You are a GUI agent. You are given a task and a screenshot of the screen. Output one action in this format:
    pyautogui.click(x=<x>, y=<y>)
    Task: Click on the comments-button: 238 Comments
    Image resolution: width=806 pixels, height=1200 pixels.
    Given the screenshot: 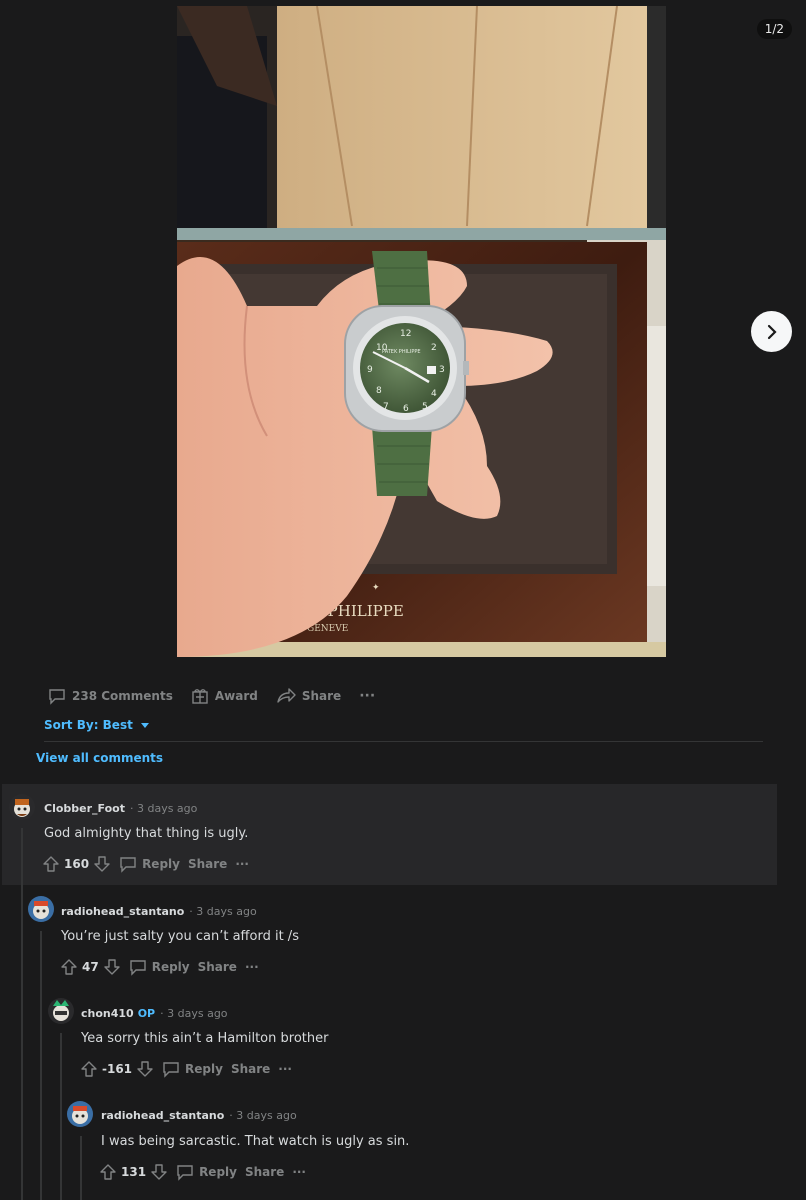 What is the action you would take?
    pyautogui.click(x=110, y=696)
    